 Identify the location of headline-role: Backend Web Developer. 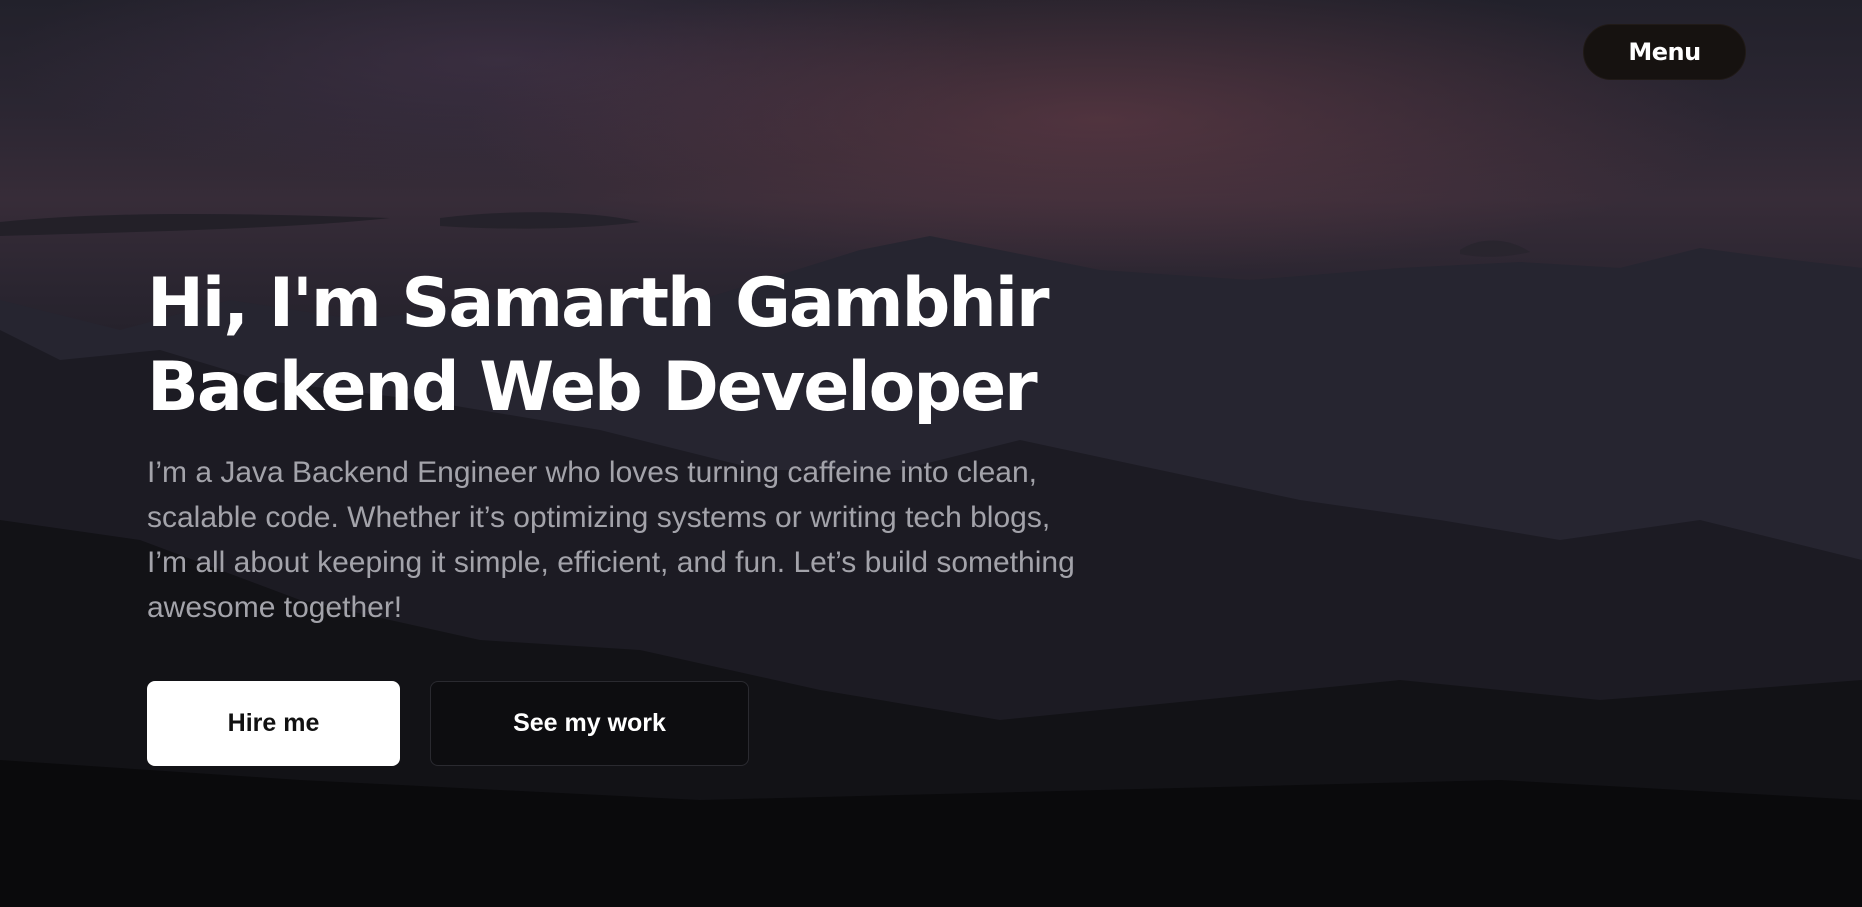
(592, 387).